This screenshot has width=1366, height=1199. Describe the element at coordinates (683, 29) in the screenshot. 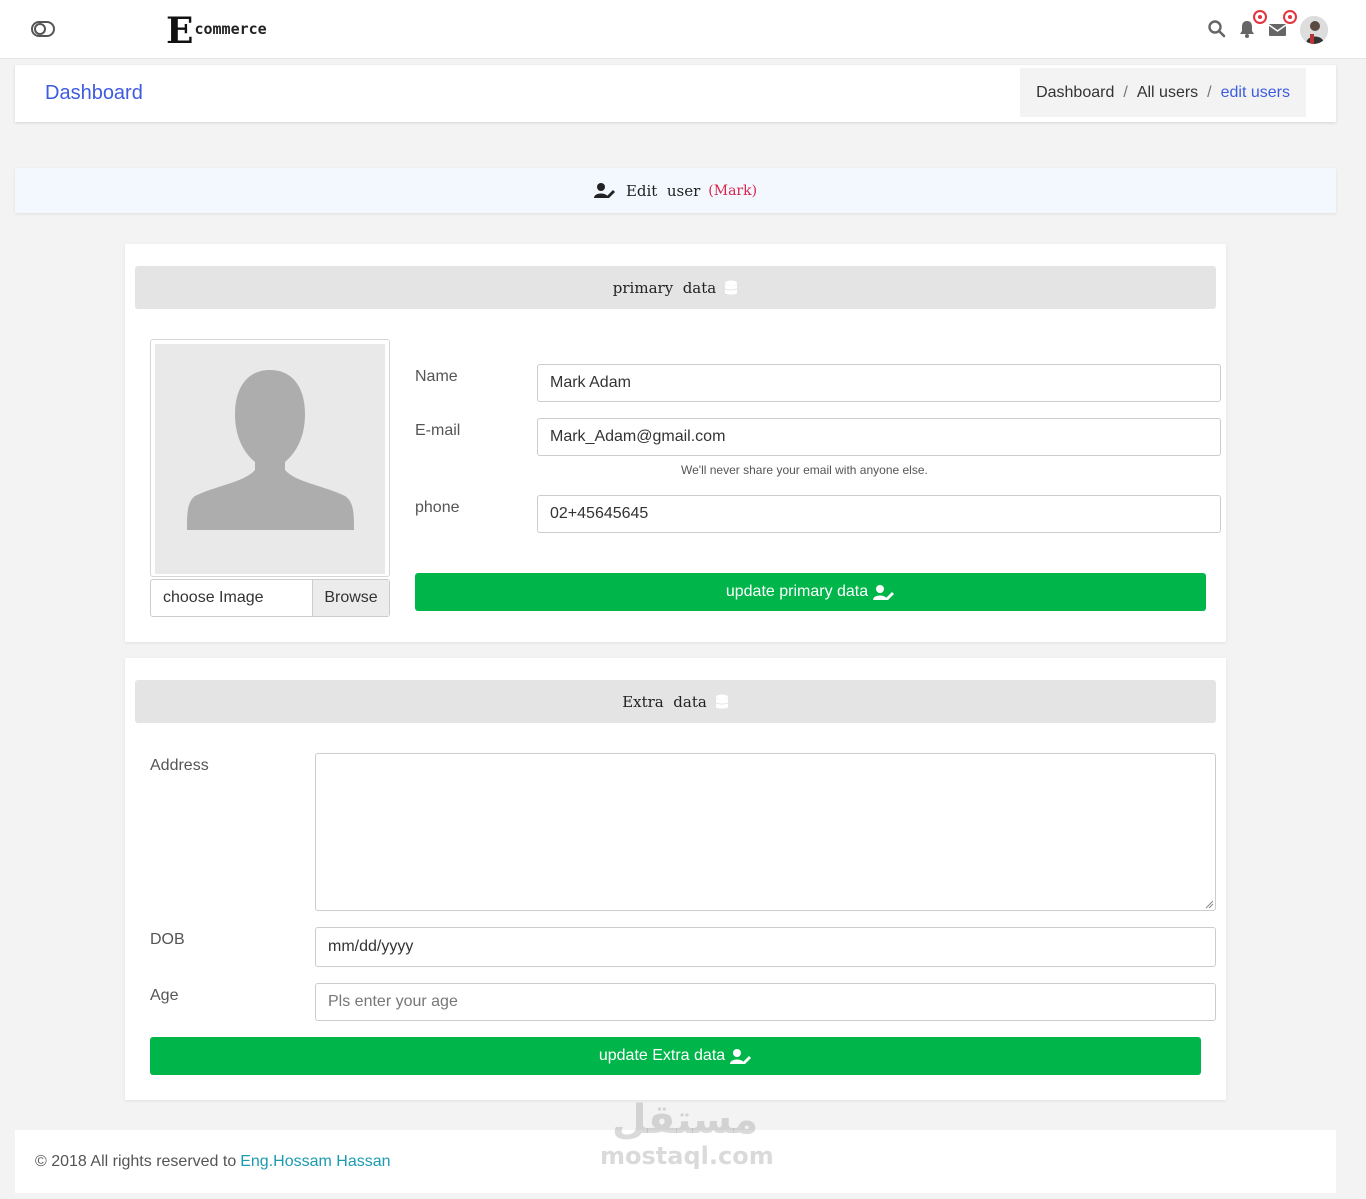

I see `top-navbar: E commerce` at that location.